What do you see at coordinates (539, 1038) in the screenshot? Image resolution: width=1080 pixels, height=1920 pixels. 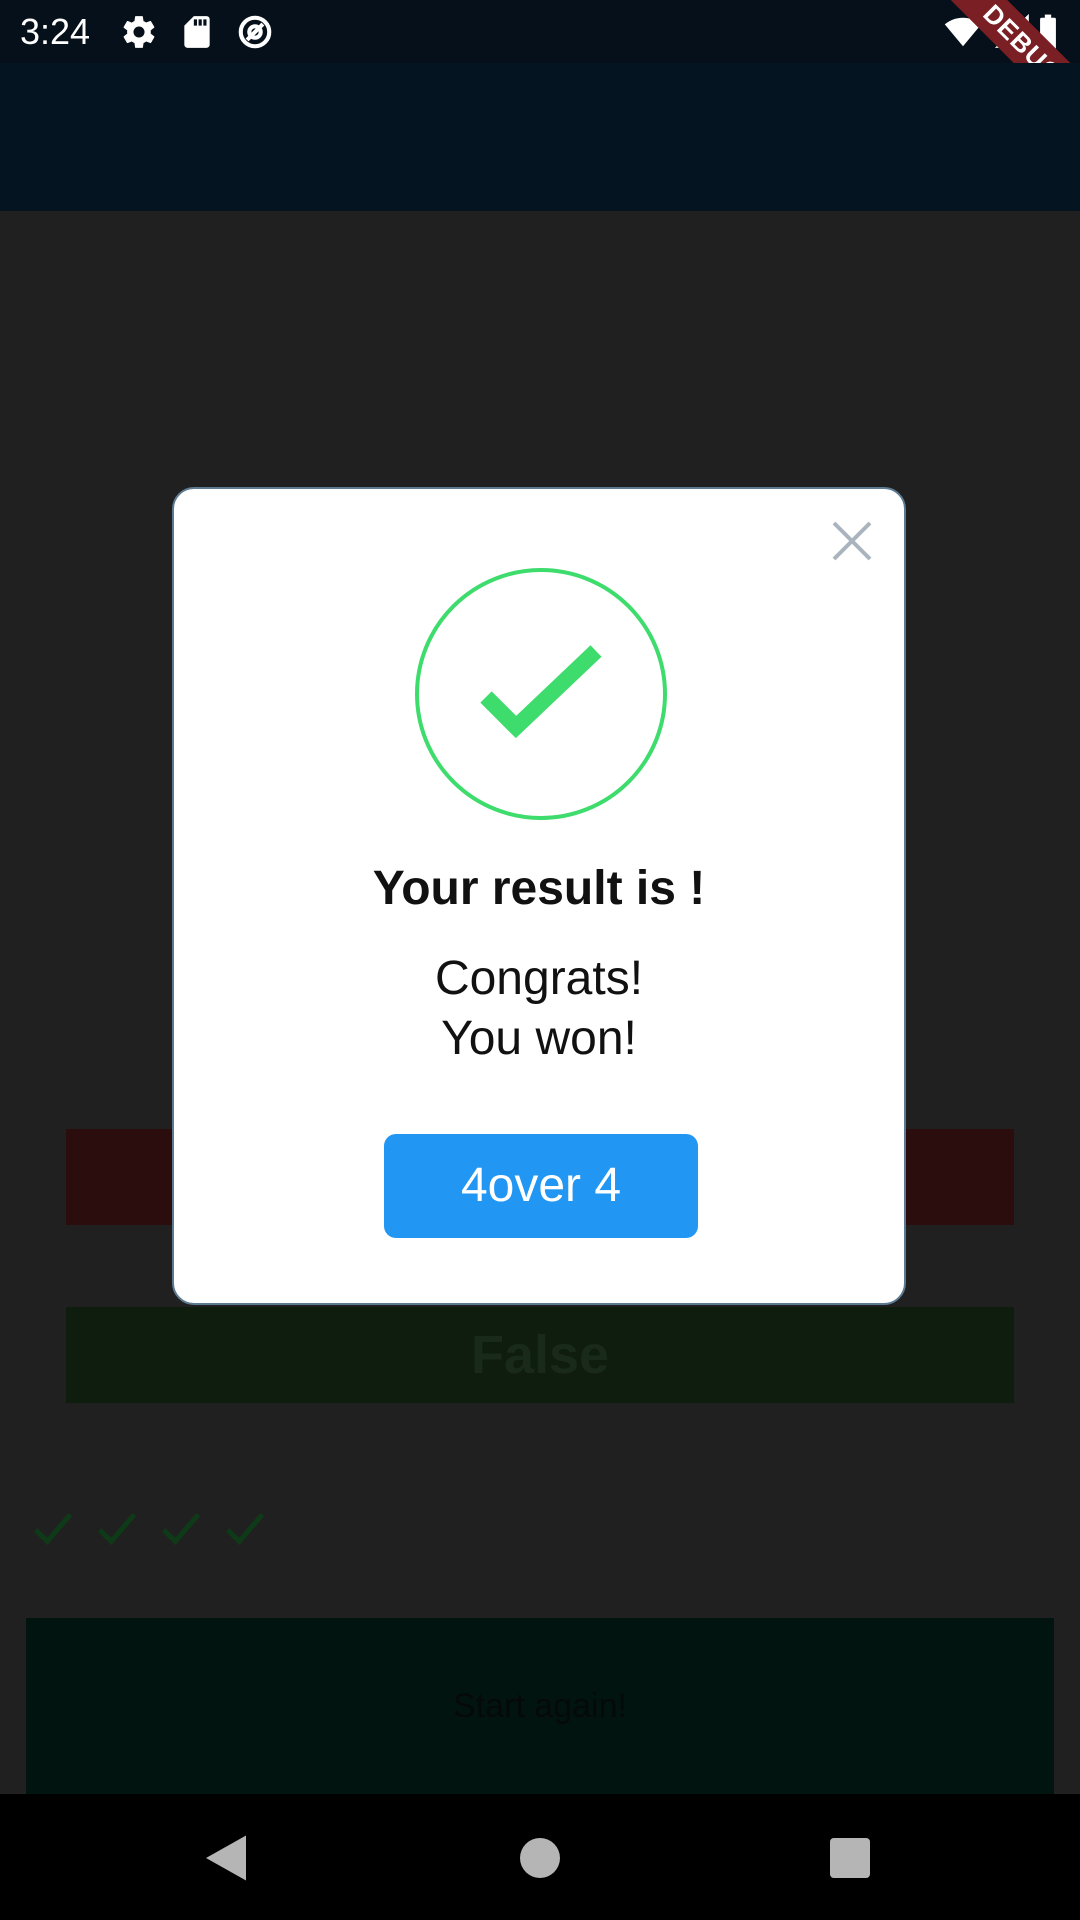 I see `message-line-2: You won!` at bounding box center [539, 1038].